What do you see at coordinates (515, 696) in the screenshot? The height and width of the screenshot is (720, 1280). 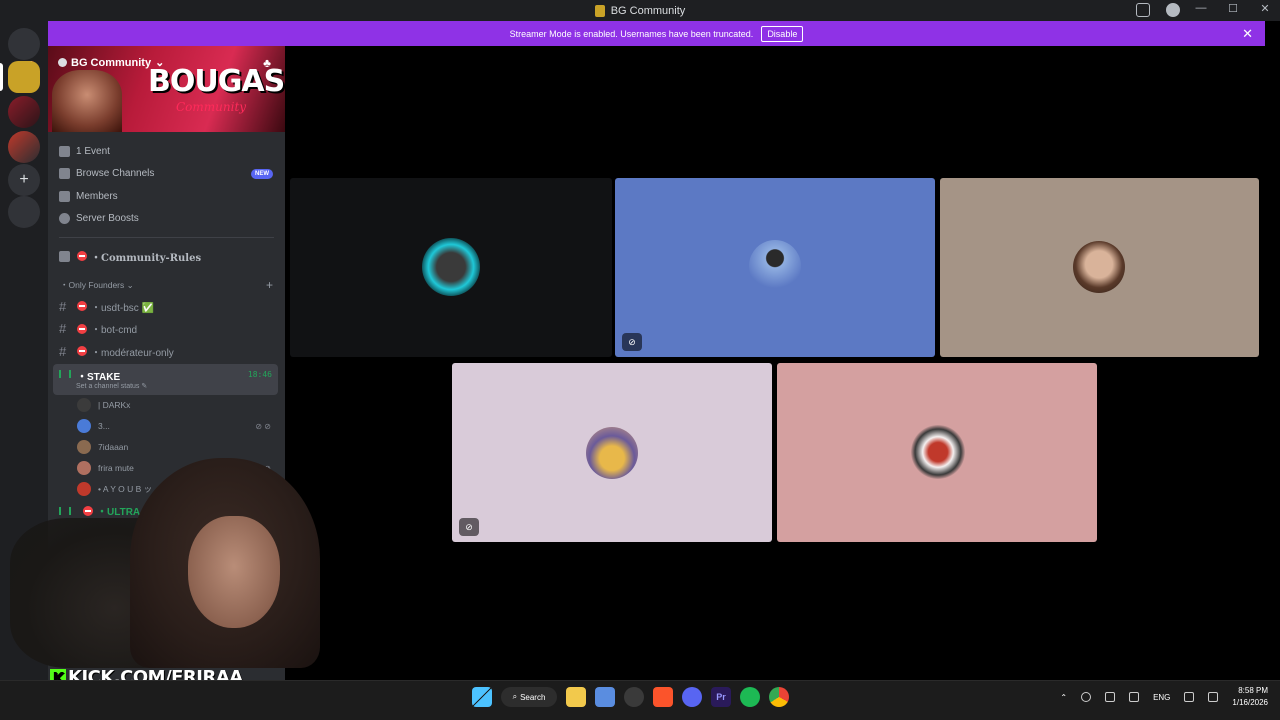 I see `search-icon: ⌕` at bounding box center [515, 696].